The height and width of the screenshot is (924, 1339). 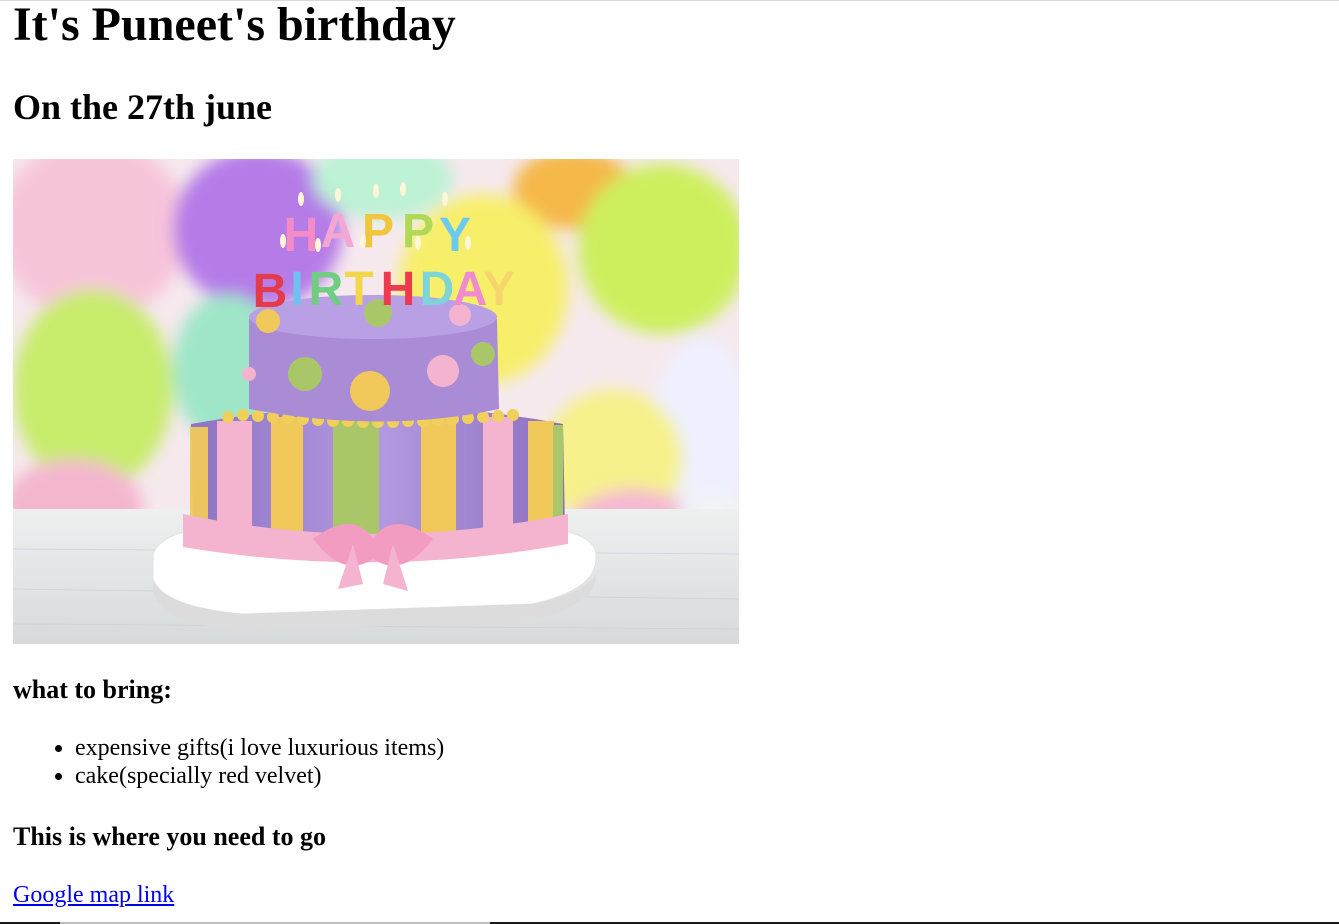 I want to click on svg-text: B, so click(x=270, y=291).